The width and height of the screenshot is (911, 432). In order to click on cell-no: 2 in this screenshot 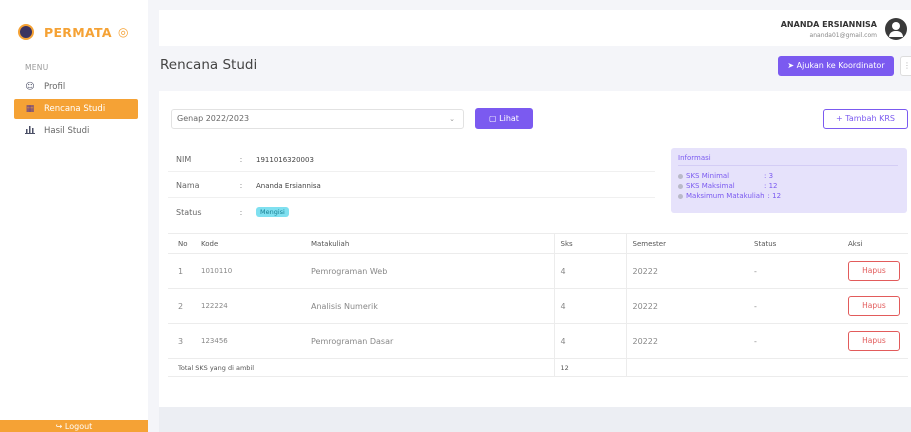, I will do `click(184, 306)`.